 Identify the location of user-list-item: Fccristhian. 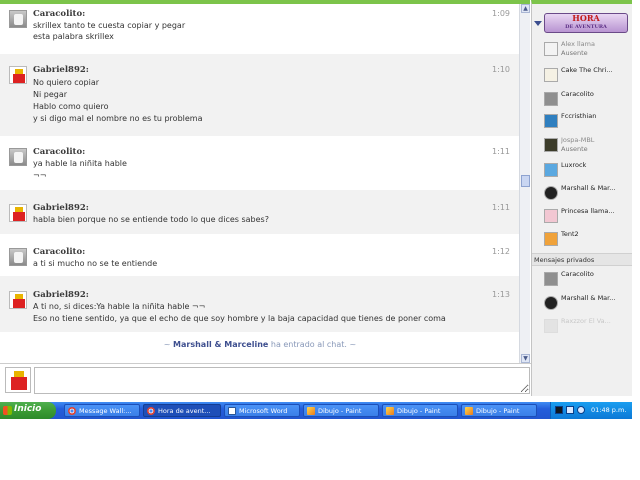
(587, 122).